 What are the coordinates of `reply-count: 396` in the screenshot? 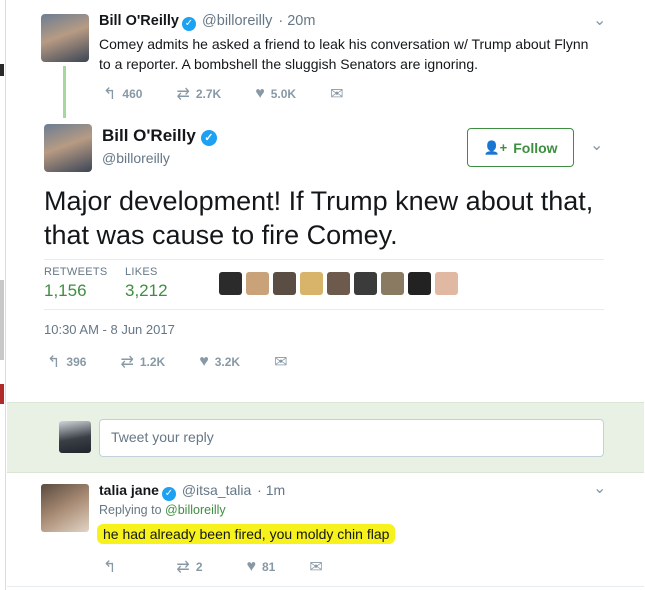 It's located at (76, 362).